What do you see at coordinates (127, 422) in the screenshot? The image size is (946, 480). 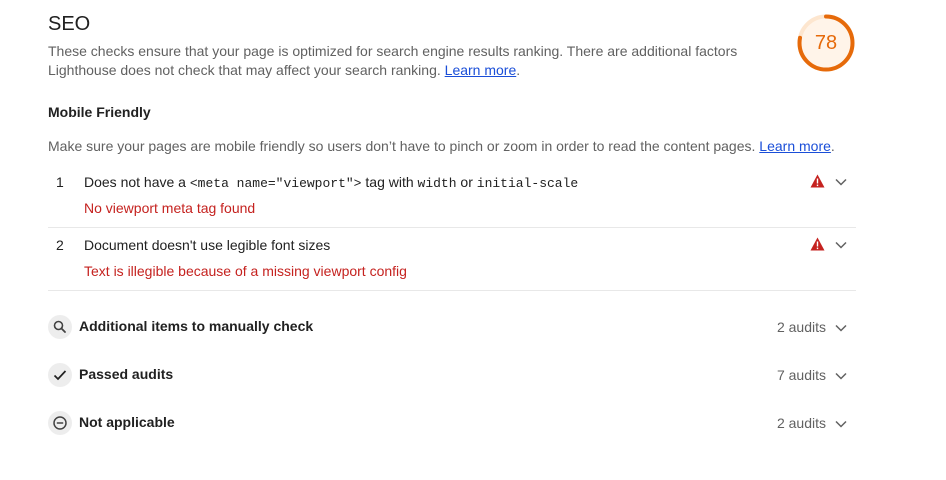 I see `clump-title: Not applicable` at bounding box center [127, 422].